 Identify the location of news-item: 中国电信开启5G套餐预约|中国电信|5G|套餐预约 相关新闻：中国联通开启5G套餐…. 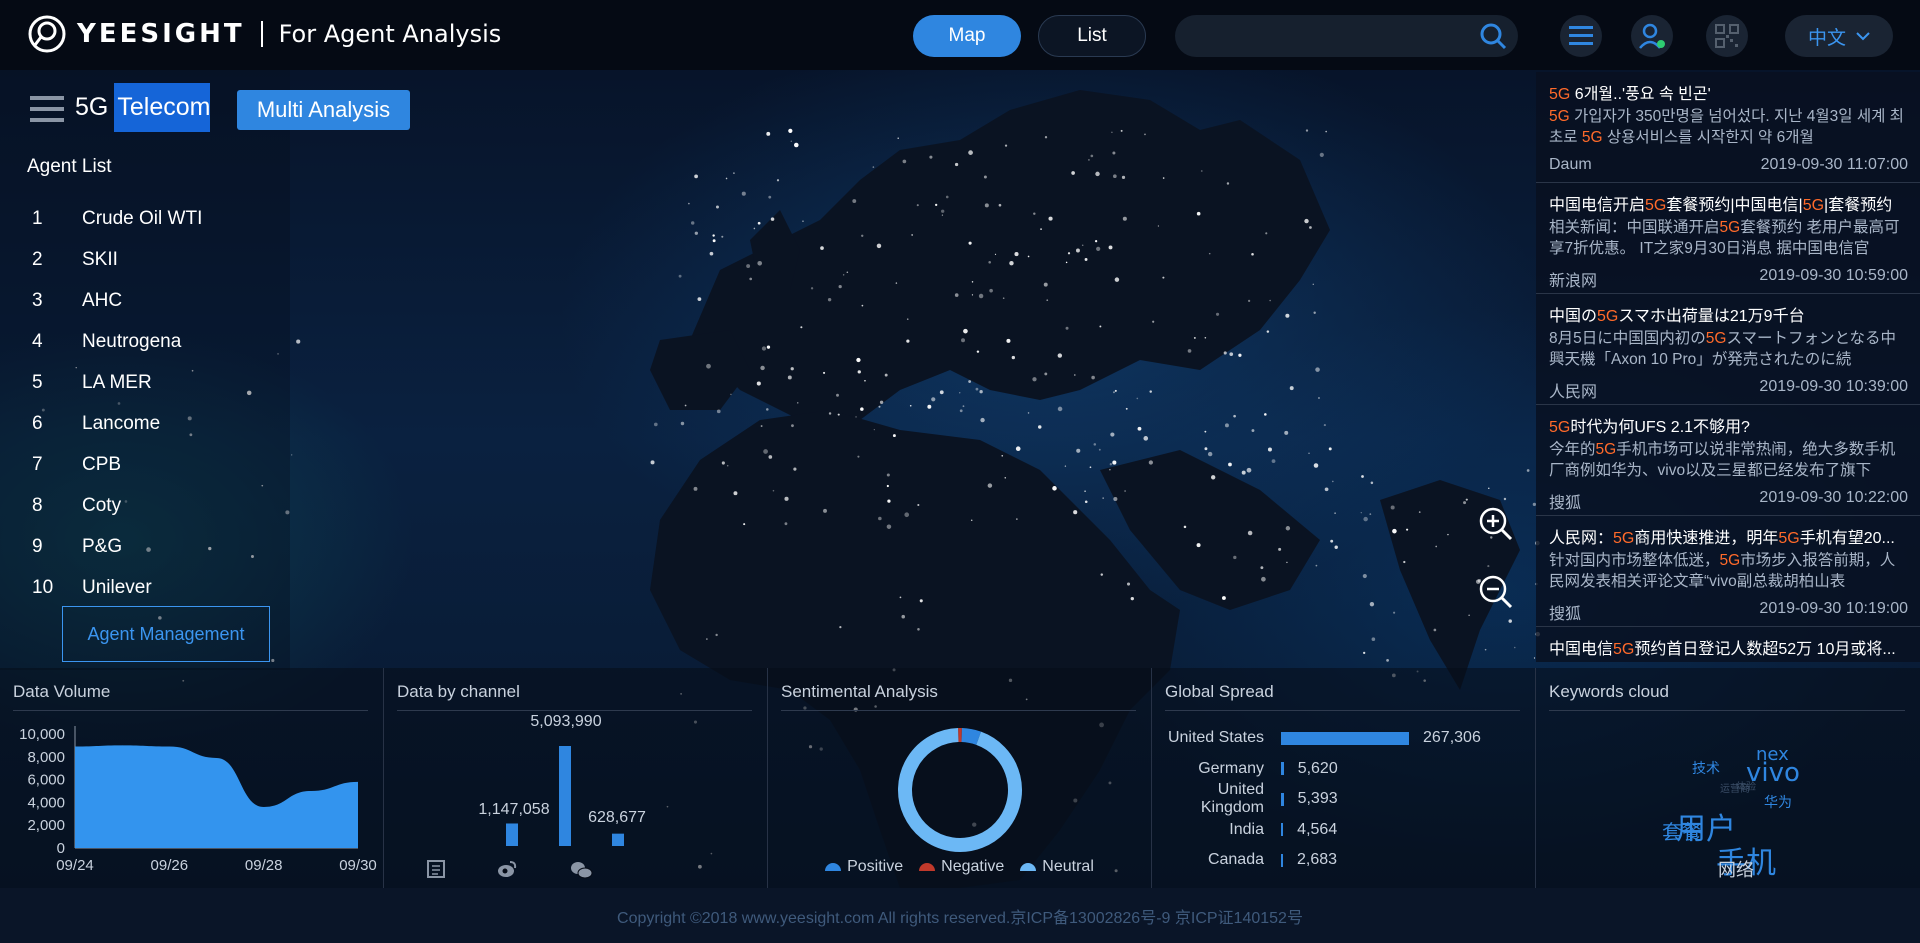
(1728, 238).